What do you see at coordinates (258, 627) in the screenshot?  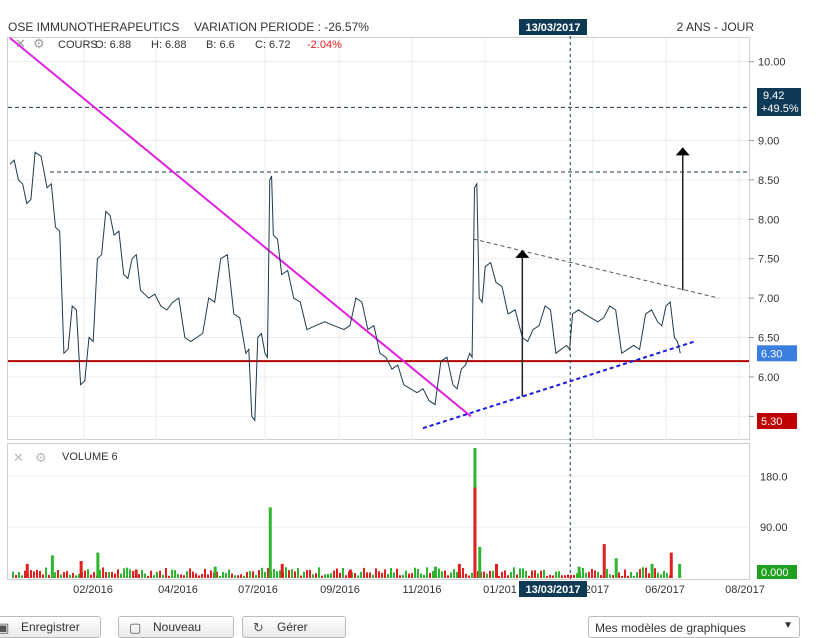 I see `manage-icon: ↻` at bounding box center [258, 627].